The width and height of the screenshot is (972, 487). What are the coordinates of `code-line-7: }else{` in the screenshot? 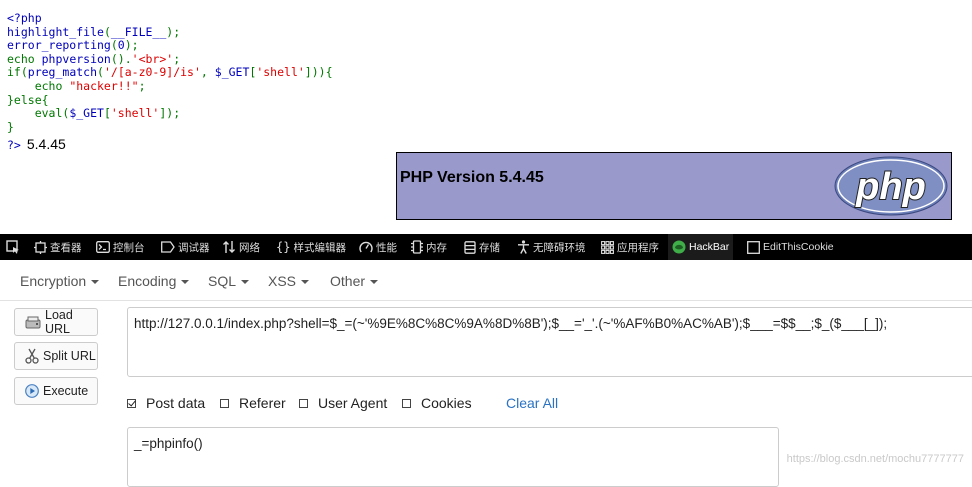 It's located at (28, 99).